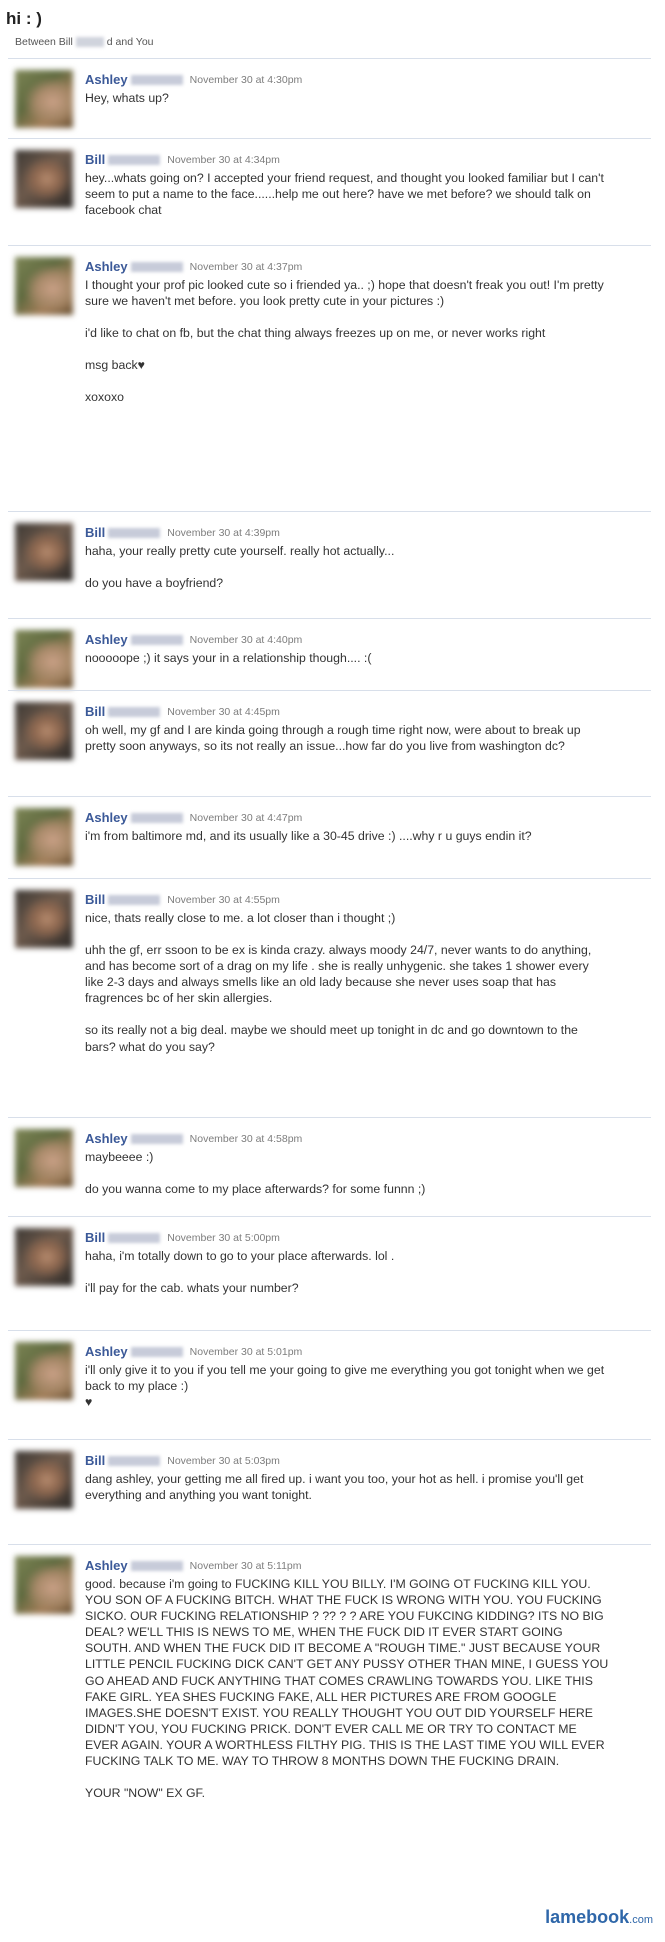 The image size is (665, 1942). Describe the element at coordinates (246, 639) in the screenshot. I see `message-timestamp: November 30 at 4:40pm` at that location.